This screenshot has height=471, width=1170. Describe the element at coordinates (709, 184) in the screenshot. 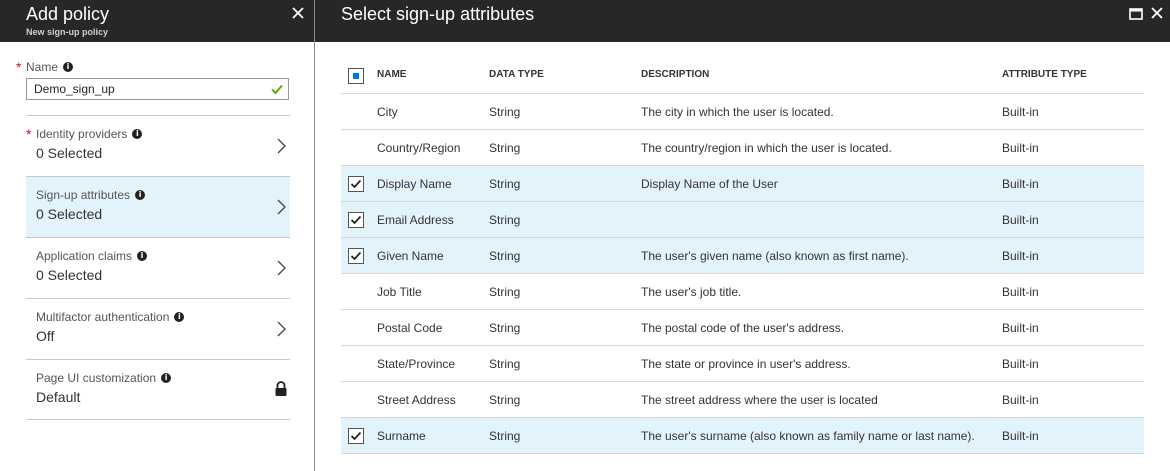

I see `cell-description: Display Name of the User` at that location.